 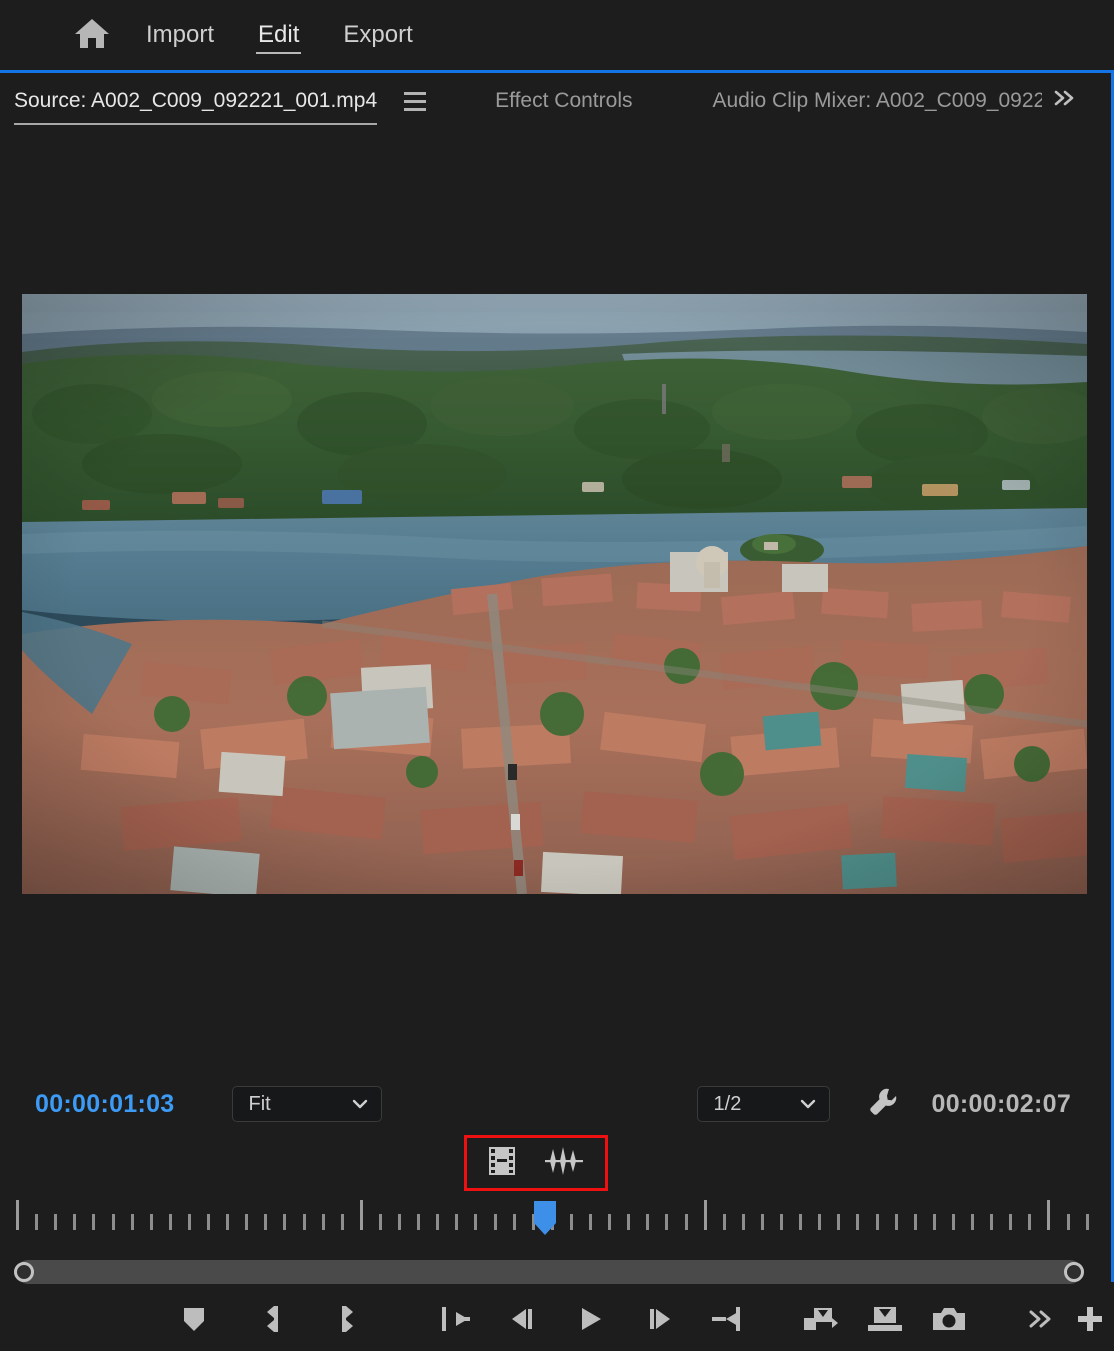 I want to click on step-back-icon, so click(x=522, y=1321).